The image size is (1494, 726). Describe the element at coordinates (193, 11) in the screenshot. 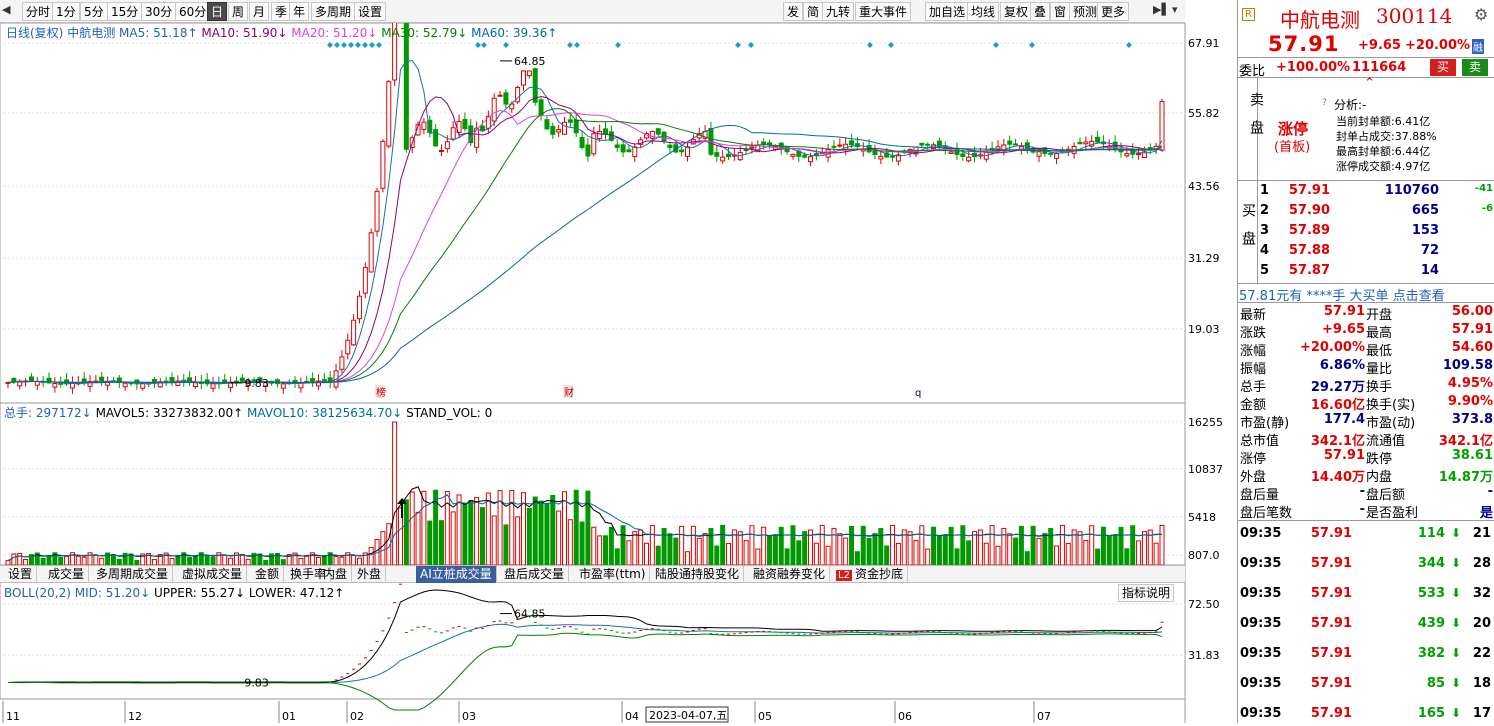

I see `period-tab-5: 60分` at that location.